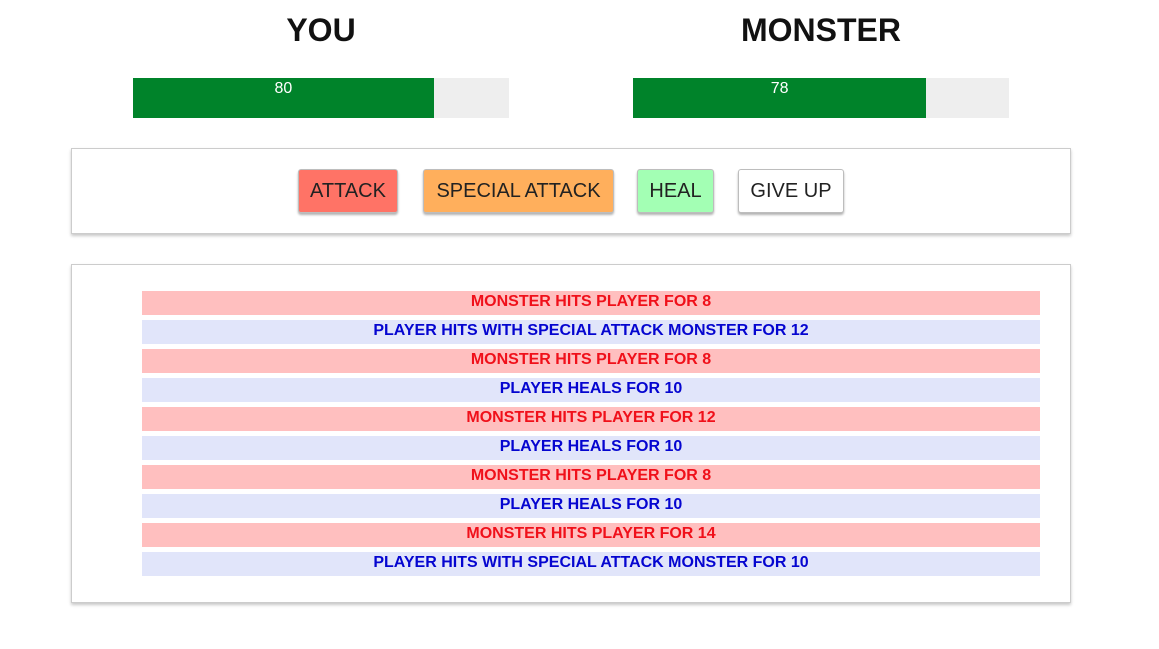 This screenshot has width=1159, height=649. What do you see at coordinates (791, 191) in the screenshot?
I see `give-up-button: GIVE UP` at bounding box center [791, 191].